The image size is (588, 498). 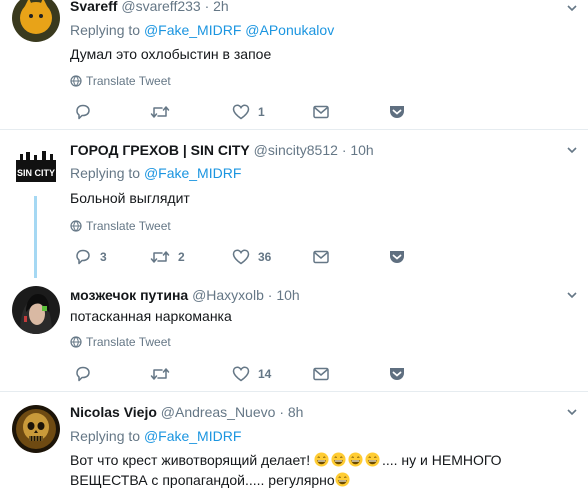 I want to click on display-name: Svareff, so click(x=93, y=7).